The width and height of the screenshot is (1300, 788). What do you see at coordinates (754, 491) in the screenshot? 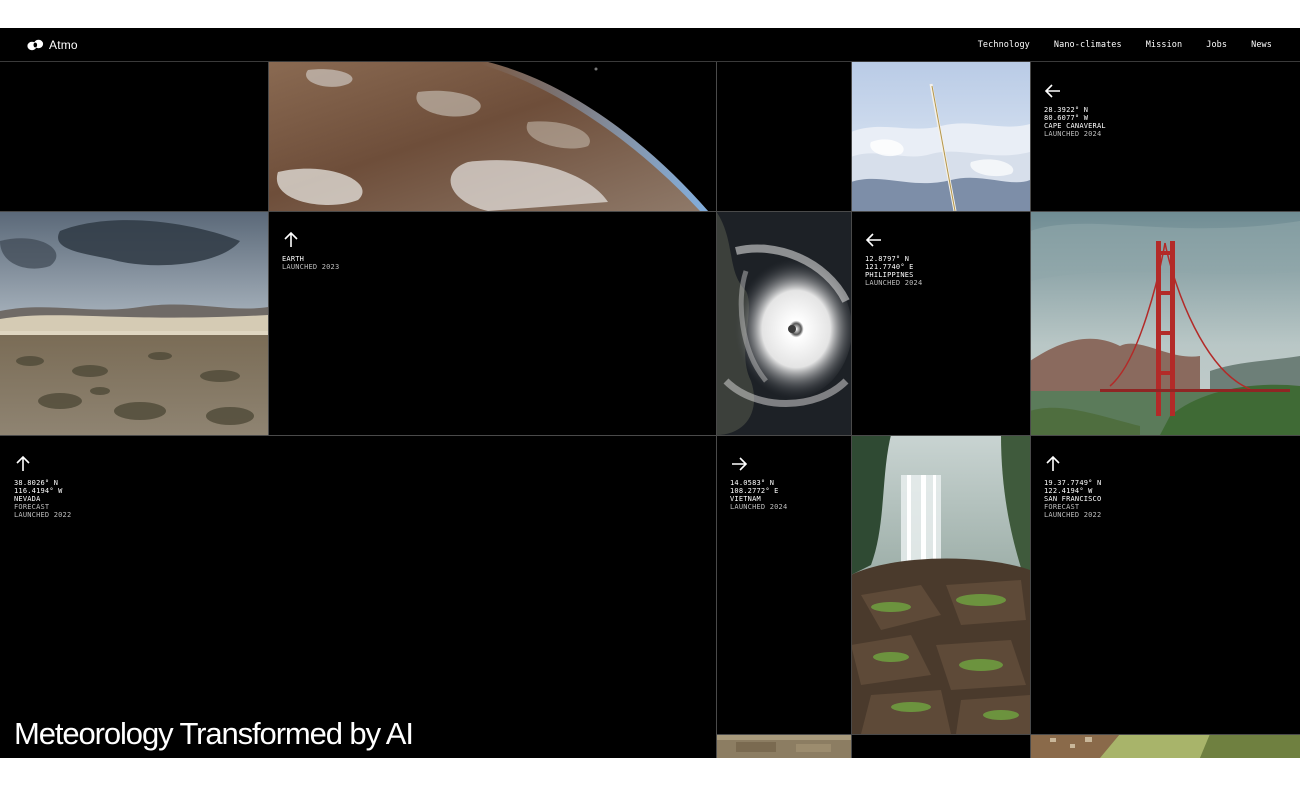
I see `card-longitude: 108.2772° E` at bounding box center [754, 491].